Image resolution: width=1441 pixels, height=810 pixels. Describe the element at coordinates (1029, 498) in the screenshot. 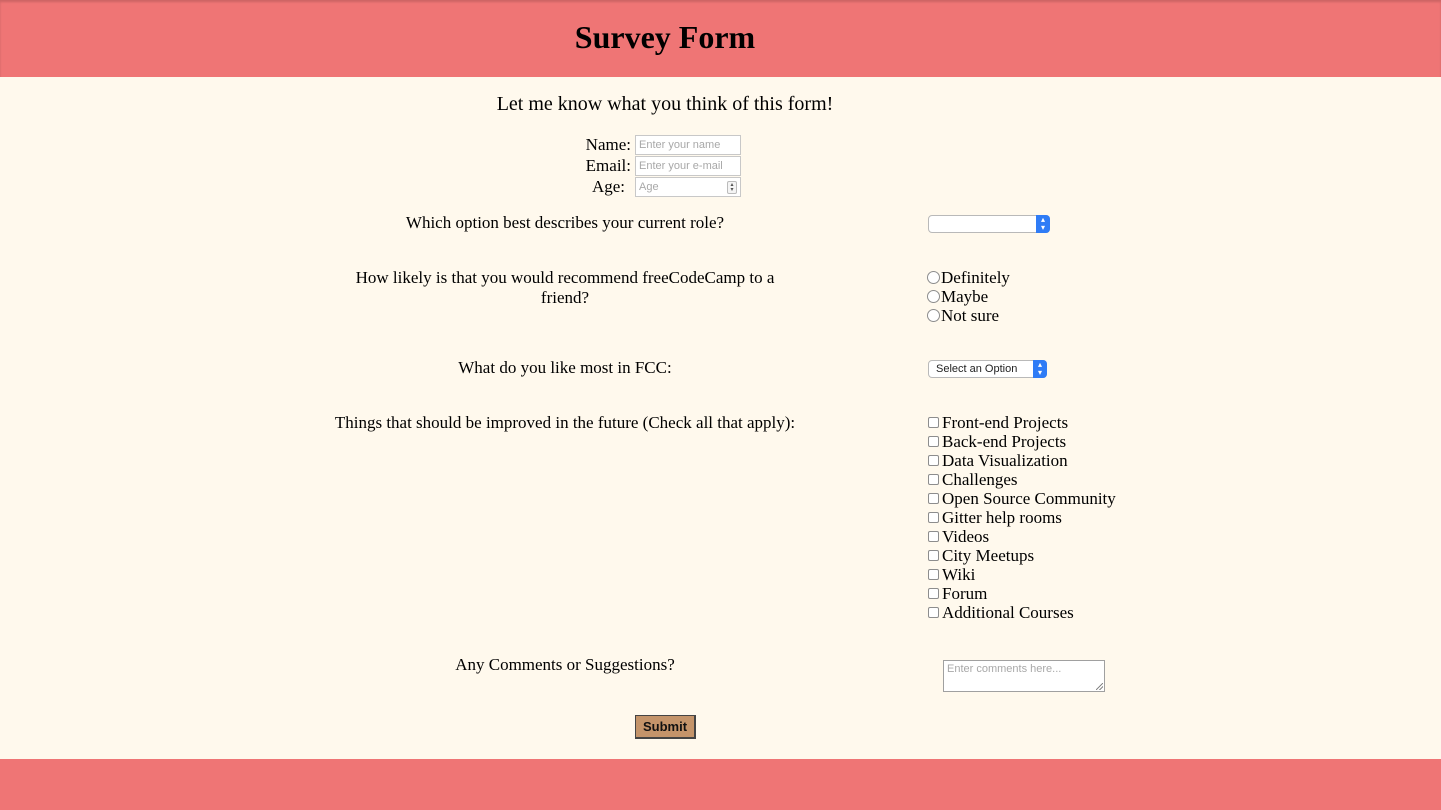

I see `checkbox-option-label: Open Source Community` at that location.